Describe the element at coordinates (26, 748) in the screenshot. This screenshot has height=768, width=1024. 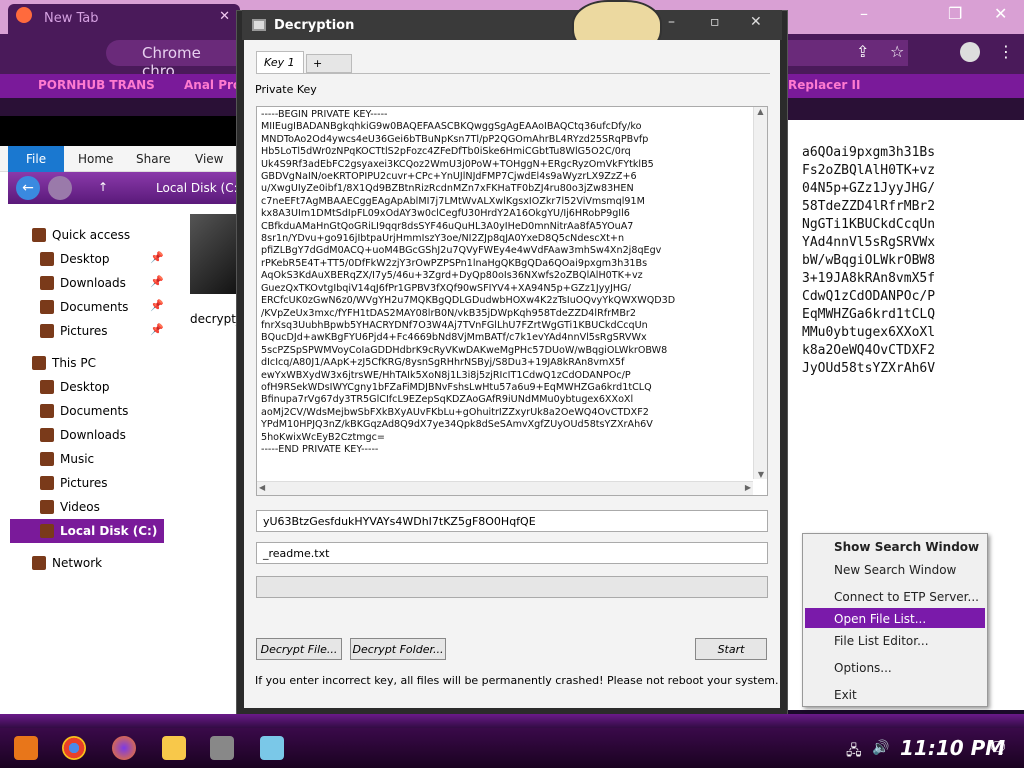
I see `start-icon` at that location.